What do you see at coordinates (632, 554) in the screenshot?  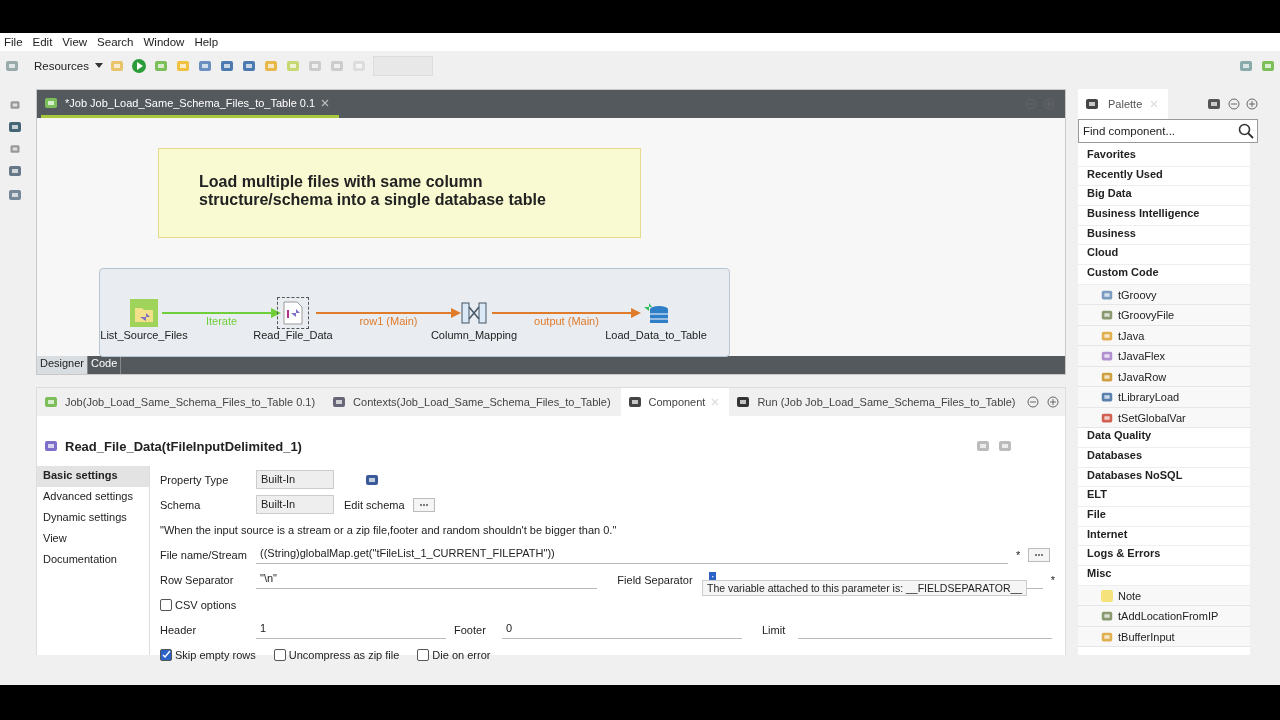 I see `file-name-field: ((String)globalMap.get("tFileList_1_CURRENT_FILEPATH"))` at bounding box center [632, 554].